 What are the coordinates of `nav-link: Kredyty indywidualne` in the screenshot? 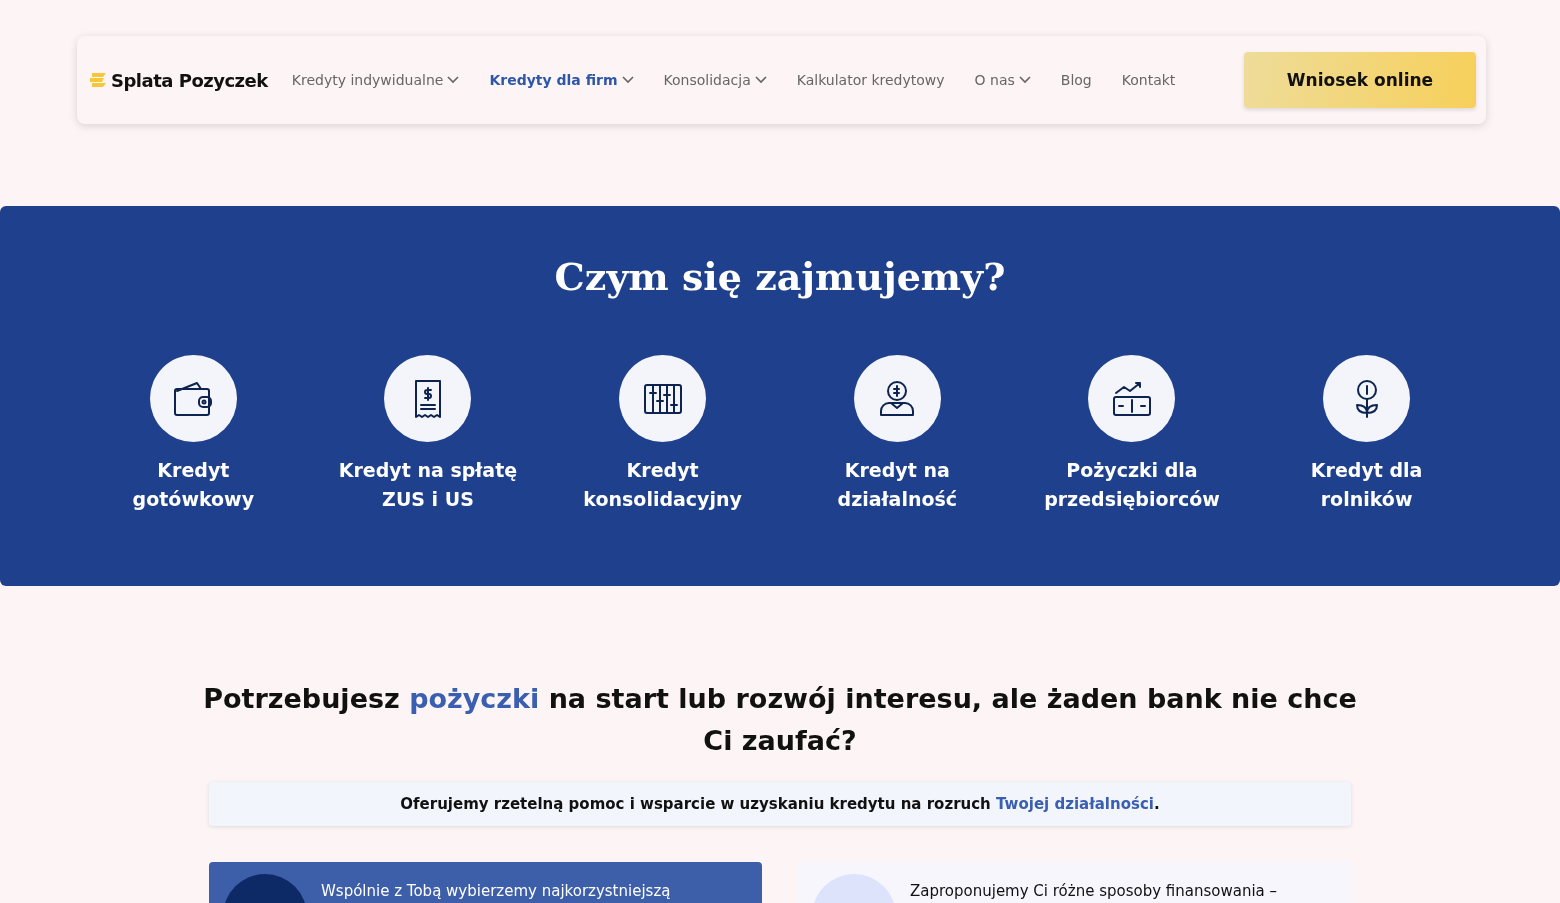 It's located at (375, 80).